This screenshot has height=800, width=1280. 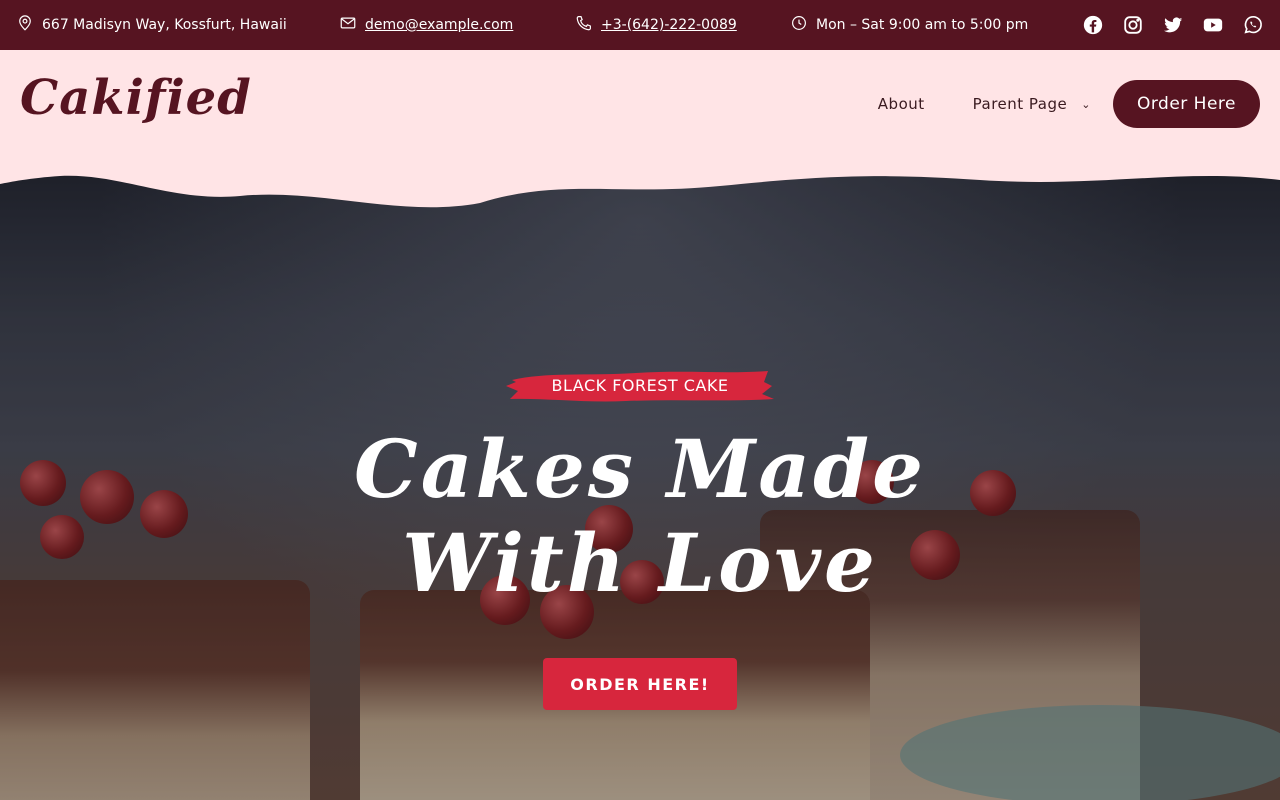 I want to click on nav-parent-page: Parent Page ⌄, so click(x=1032, y=104).